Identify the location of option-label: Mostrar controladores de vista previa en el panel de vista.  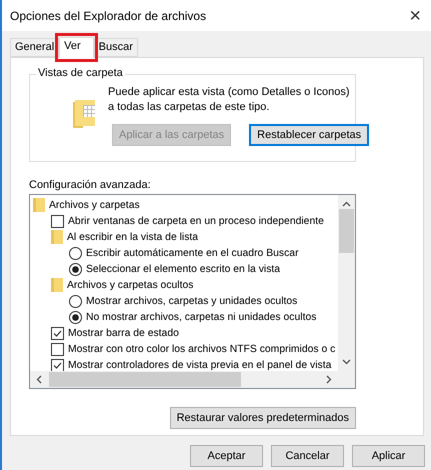
(200, 365).